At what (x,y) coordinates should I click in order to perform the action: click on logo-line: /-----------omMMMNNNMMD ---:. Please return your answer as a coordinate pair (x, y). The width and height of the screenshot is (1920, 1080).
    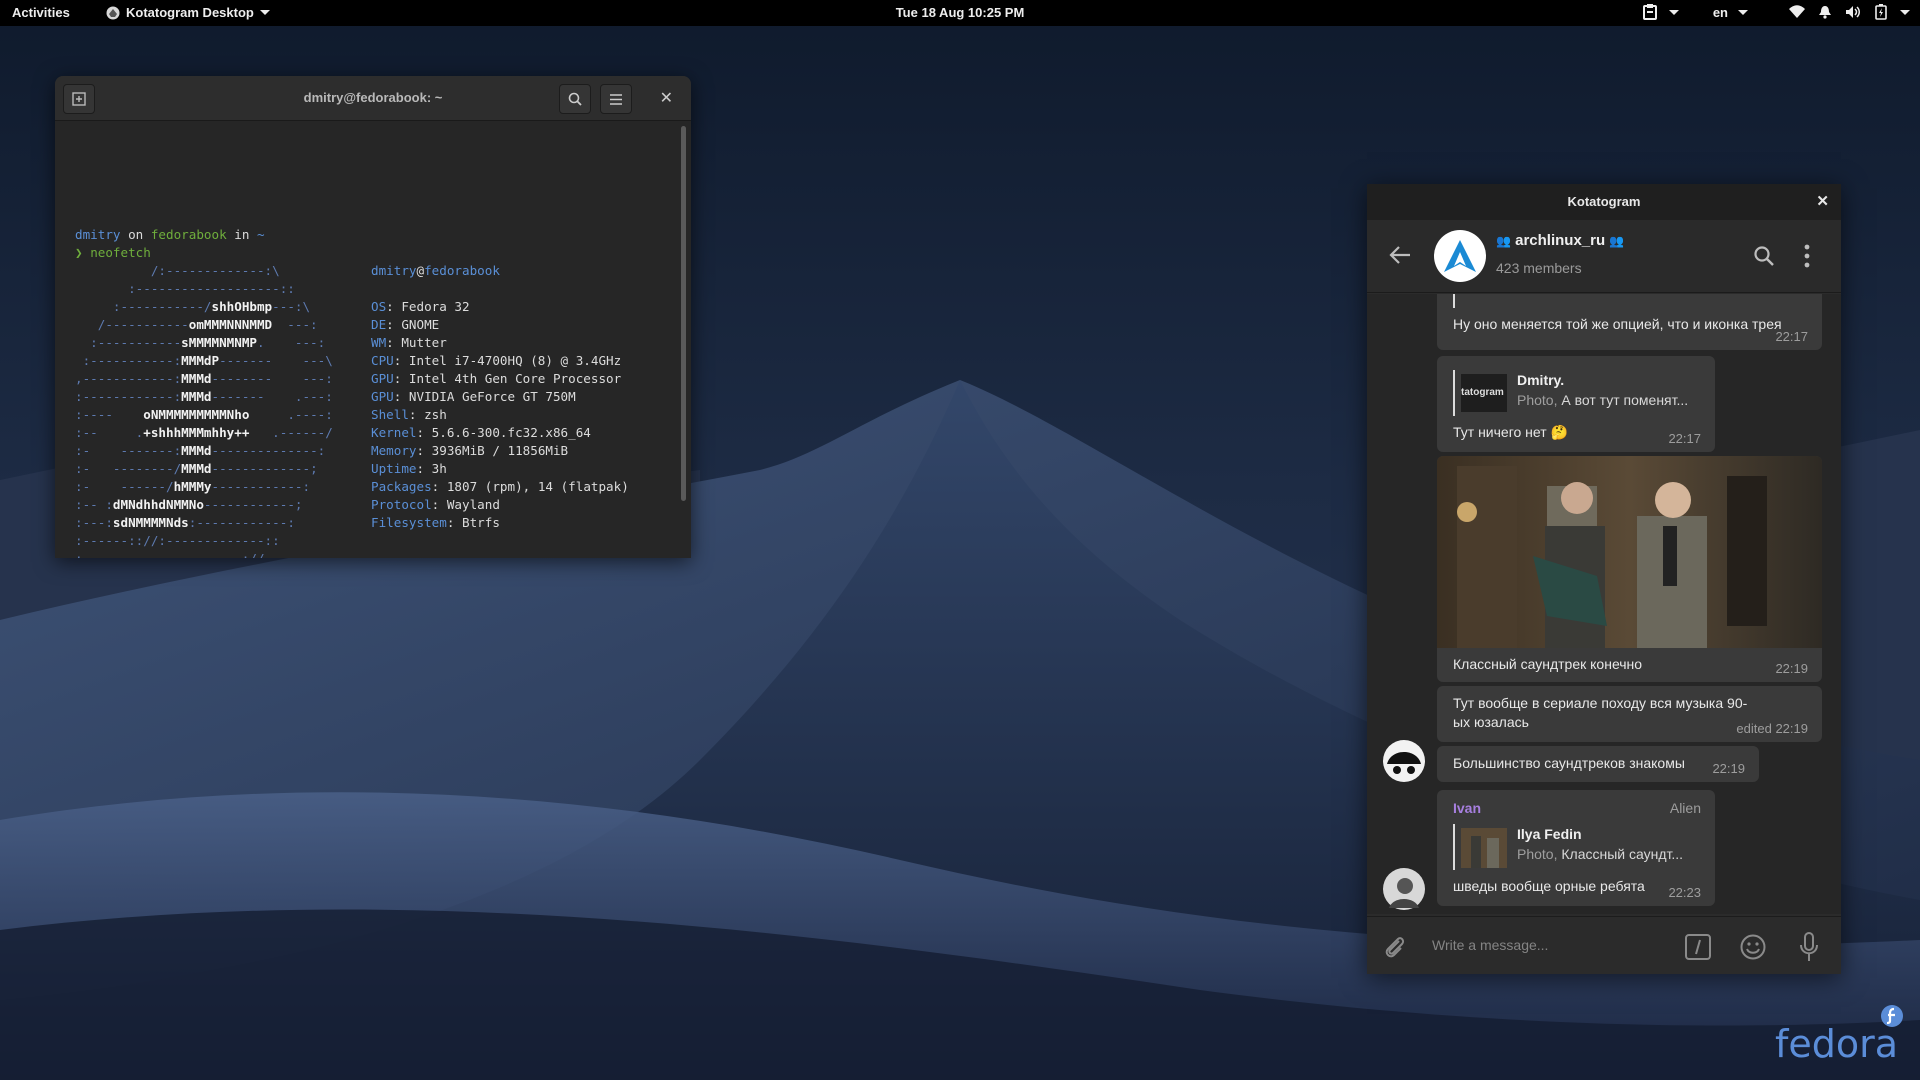
    Looking at the image, I should click on (196, 324).